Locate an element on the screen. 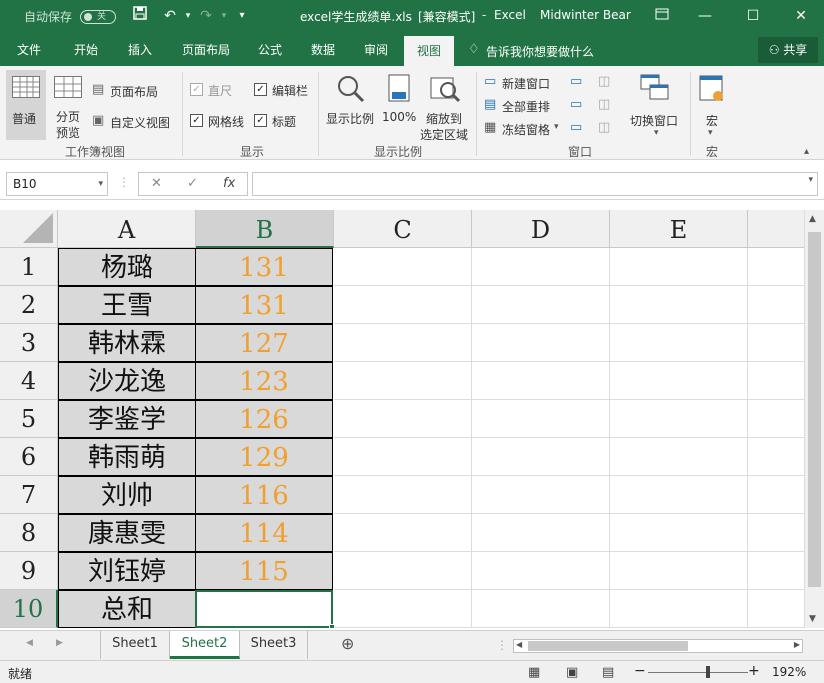  row-header: 4 is located at coordinates (29, 381).